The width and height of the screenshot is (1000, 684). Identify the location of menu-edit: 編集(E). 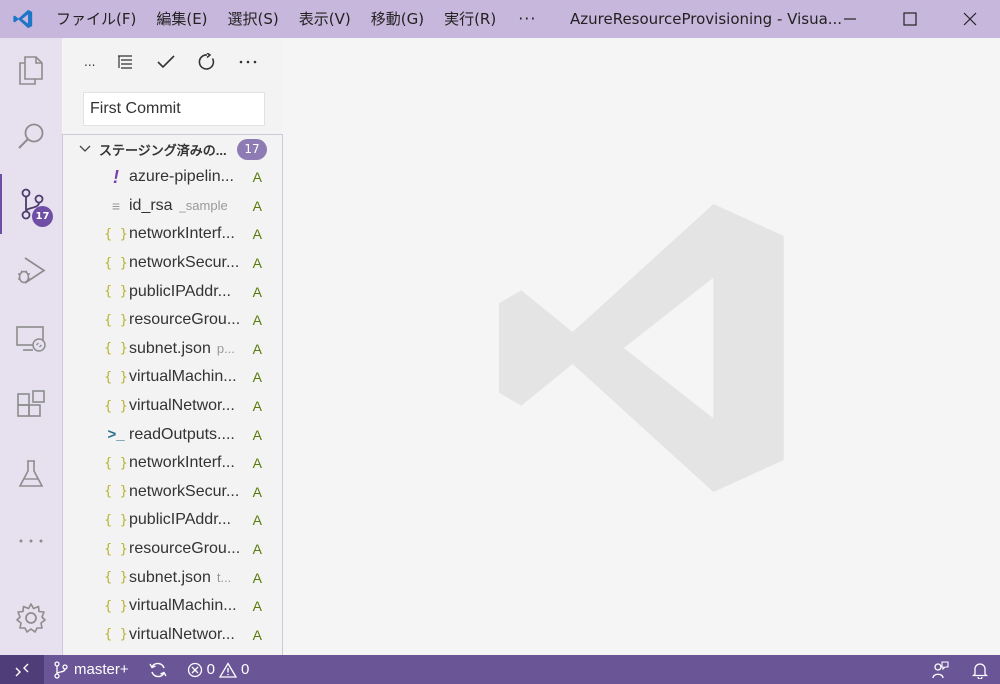
(181, 19).